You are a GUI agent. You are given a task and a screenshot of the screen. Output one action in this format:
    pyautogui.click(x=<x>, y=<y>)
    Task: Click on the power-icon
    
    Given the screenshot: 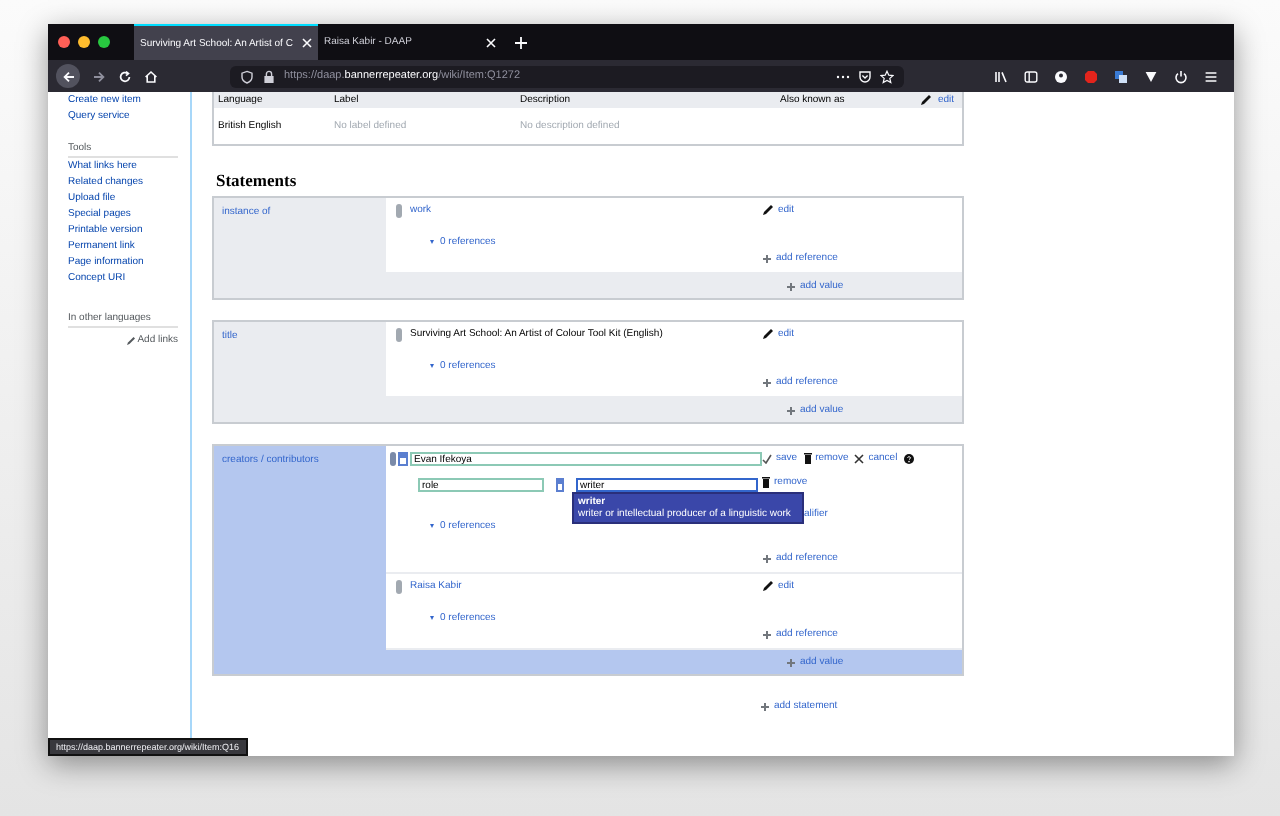 What is the action you would take?
    pyautogui.click(x=1181, y=76)
    